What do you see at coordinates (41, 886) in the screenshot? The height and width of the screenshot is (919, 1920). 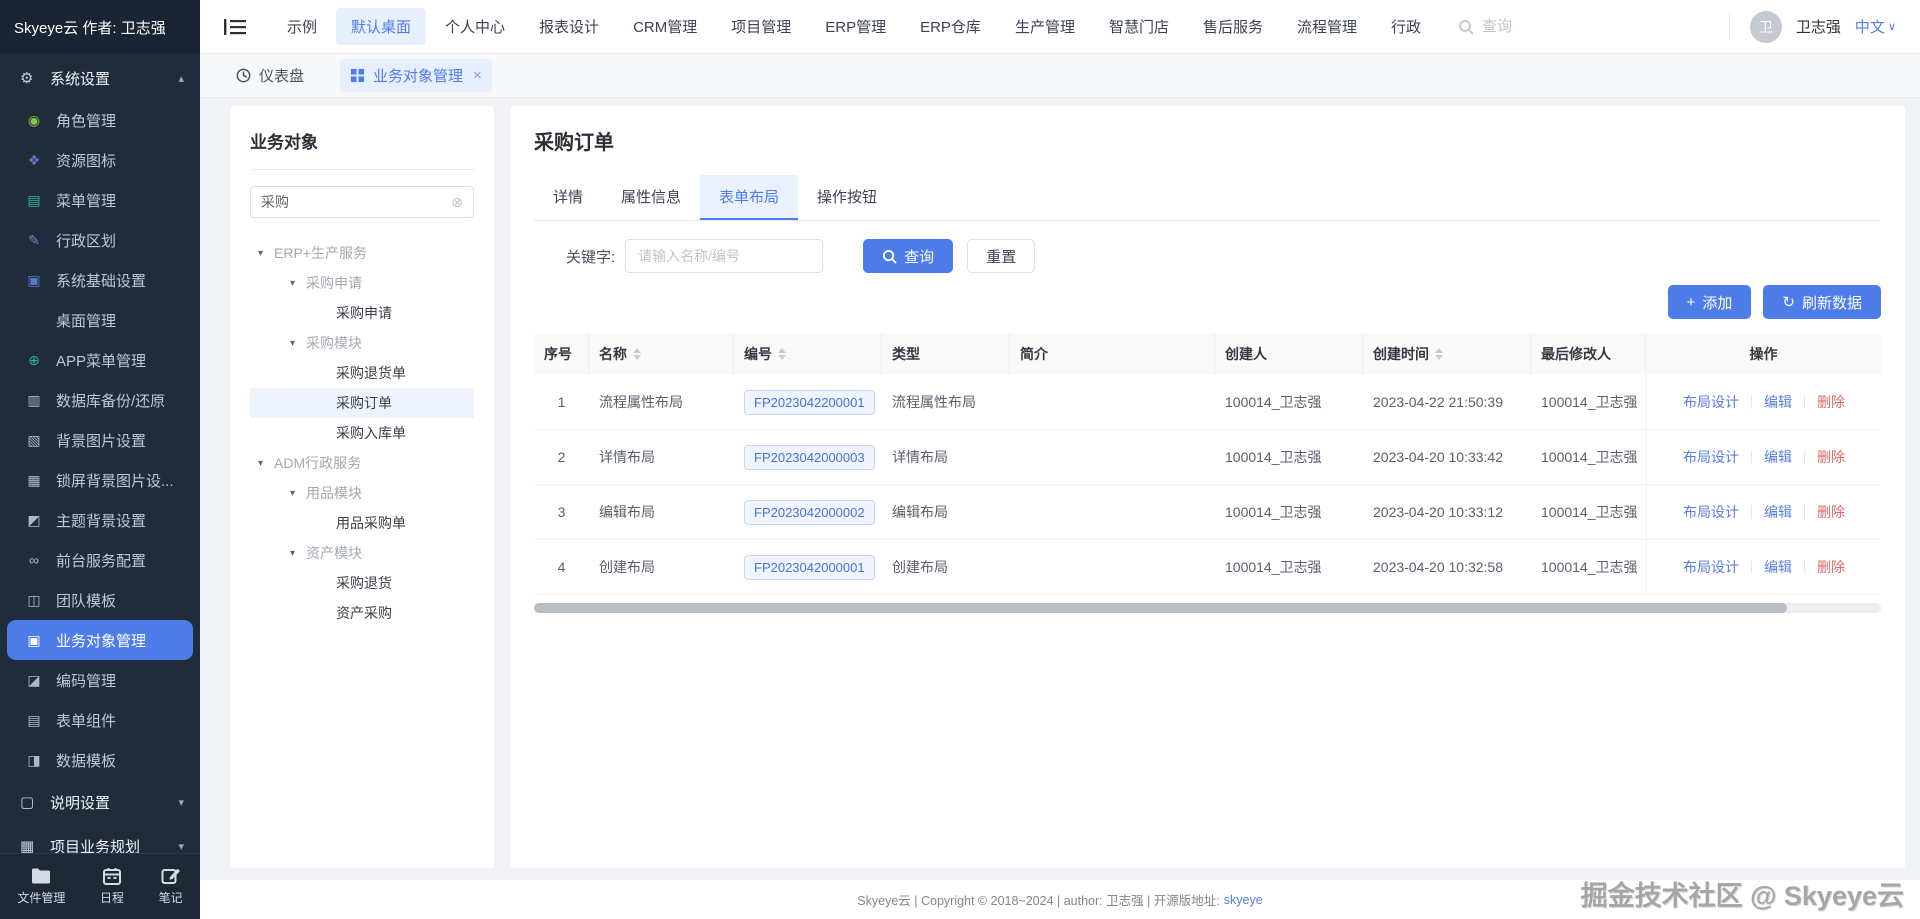 I see `file-management-shortcut: 文件管理` at bounding box center [41, 886].